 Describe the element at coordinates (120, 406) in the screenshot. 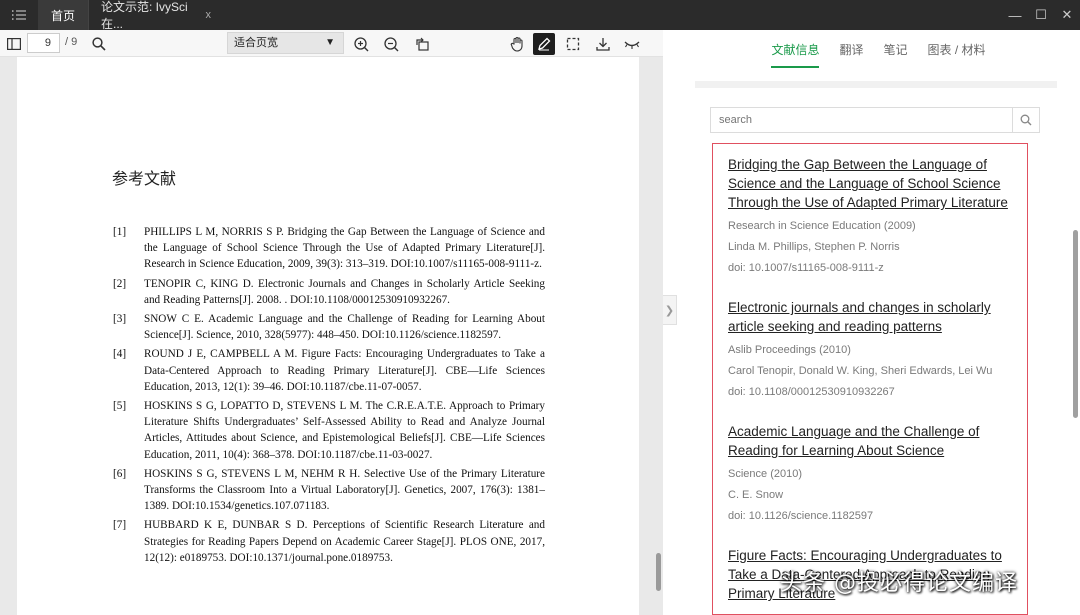

I see `reference-number: [5]` at that location.